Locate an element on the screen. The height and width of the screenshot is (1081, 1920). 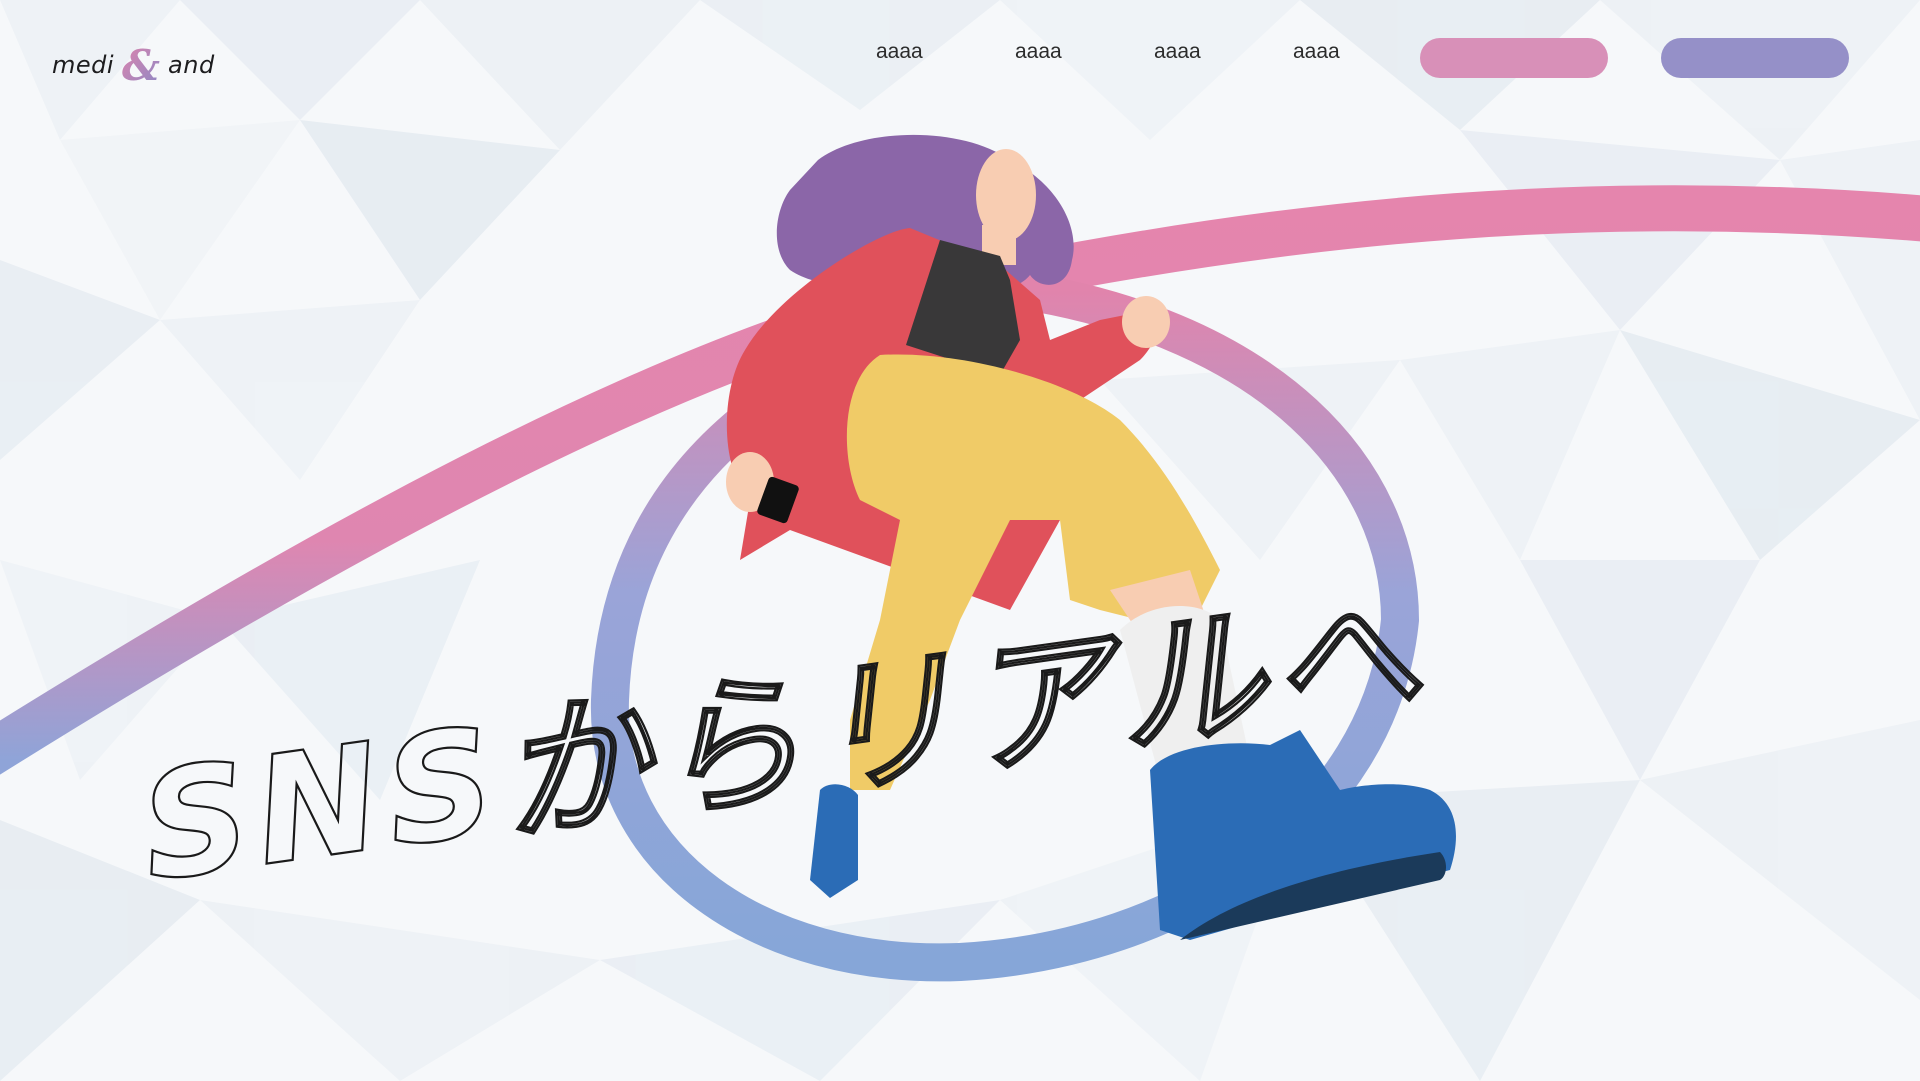
nav-item-4: aaaa is located at coordinates (1362, 52).